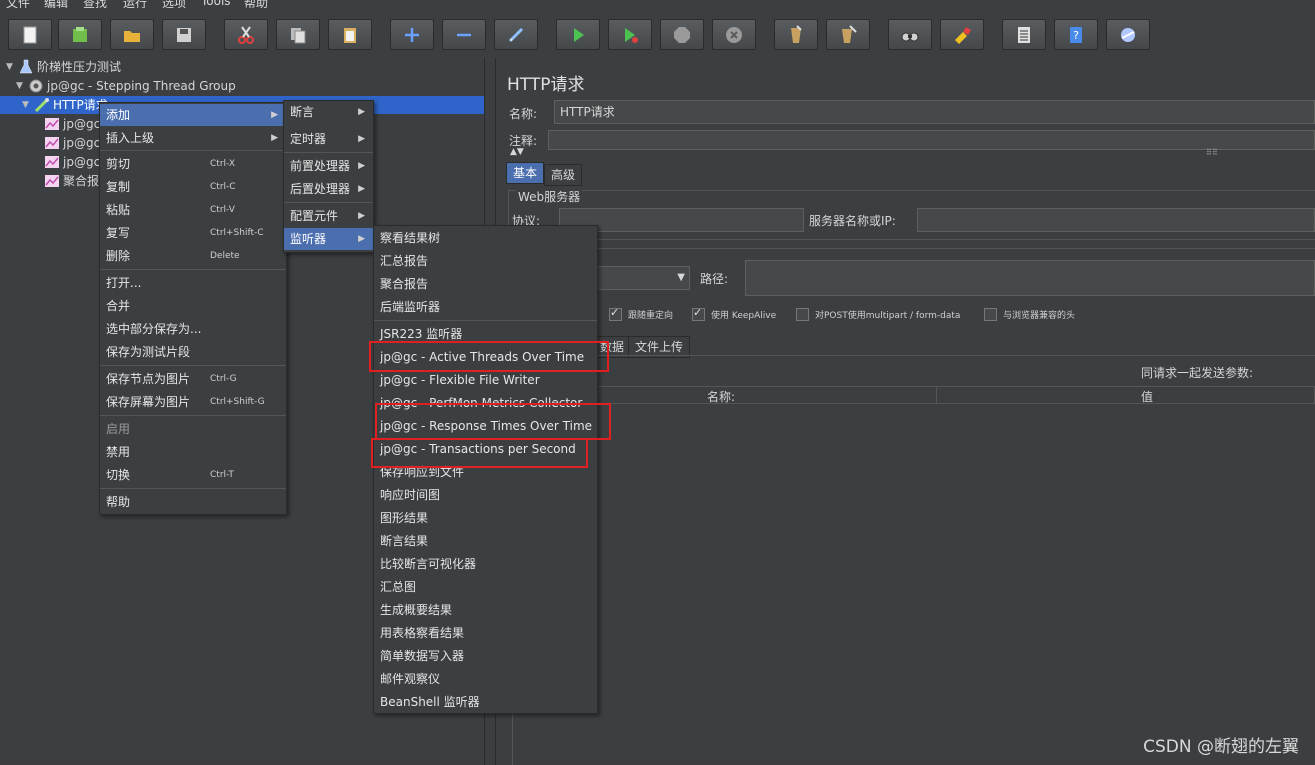 This screenshot has height=765, width=1315. I want to click on listener-item-backend-listener: 后端监听器, so click(485, 307).